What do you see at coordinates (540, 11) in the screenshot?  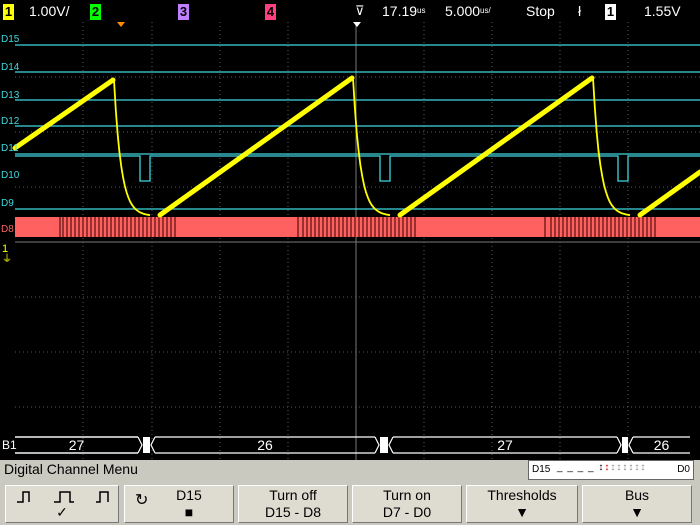 I see `run-state: Stop` at bounding box center [540, 11].